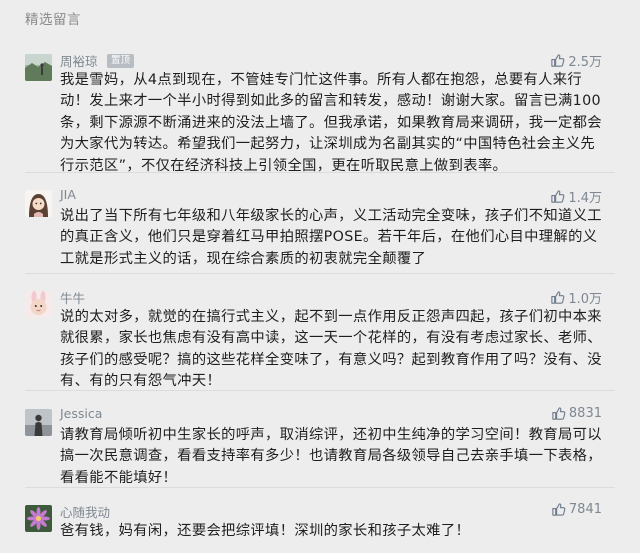 The height and width of the screenshot is (553, 640). I want to click on like-button: 7841, so click(576, 509).